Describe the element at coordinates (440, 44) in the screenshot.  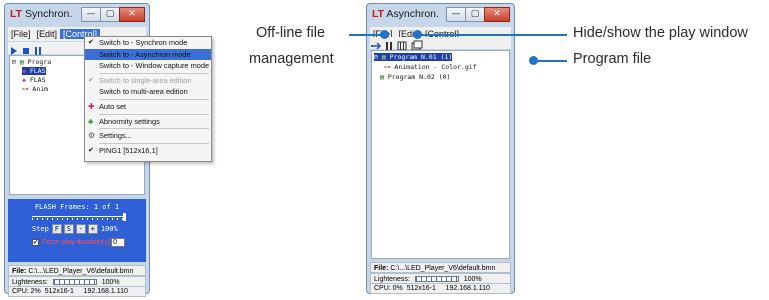
I see `toolbar` at that location.